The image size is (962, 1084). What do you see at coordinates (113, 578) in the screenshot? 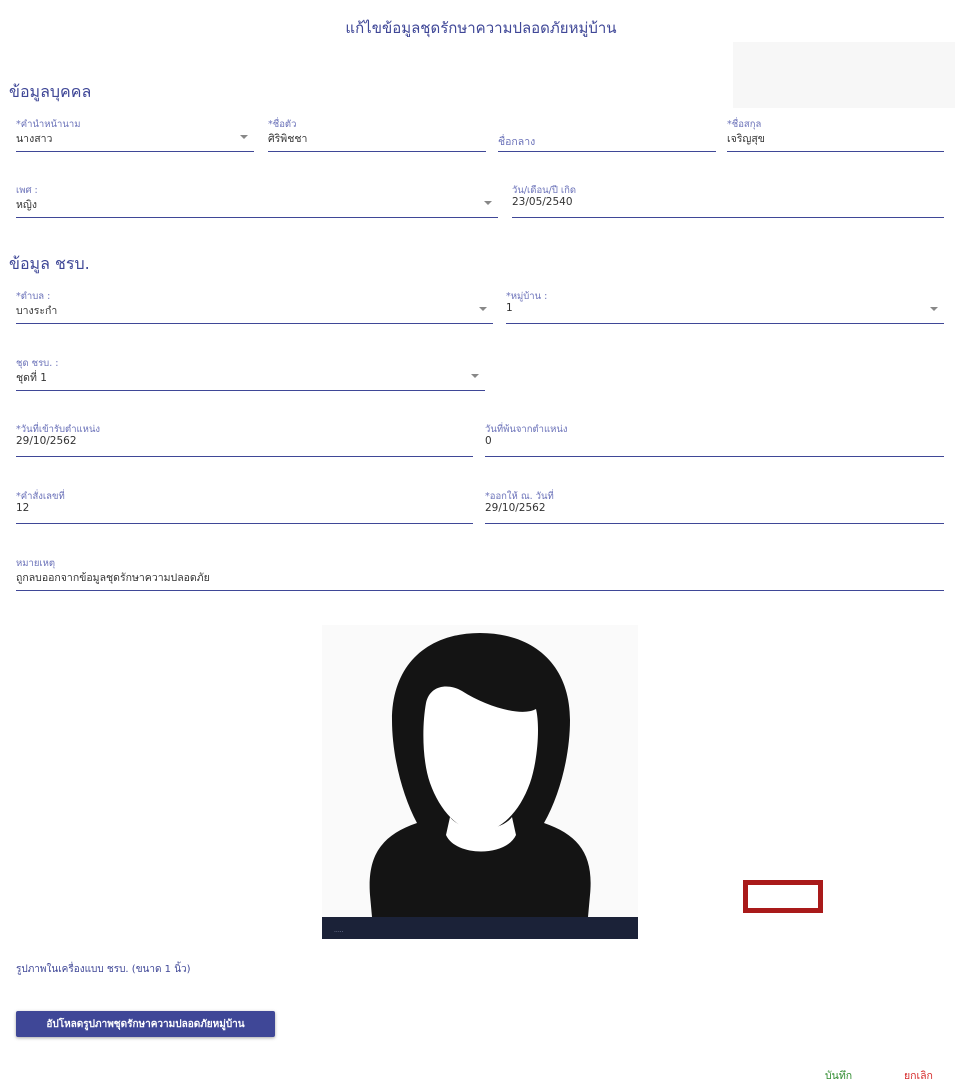
I see `remark-value: ถูกลบออกจากข้อมูลชุดรักษาความปลอดภัย` at bounding box center [113, 578].